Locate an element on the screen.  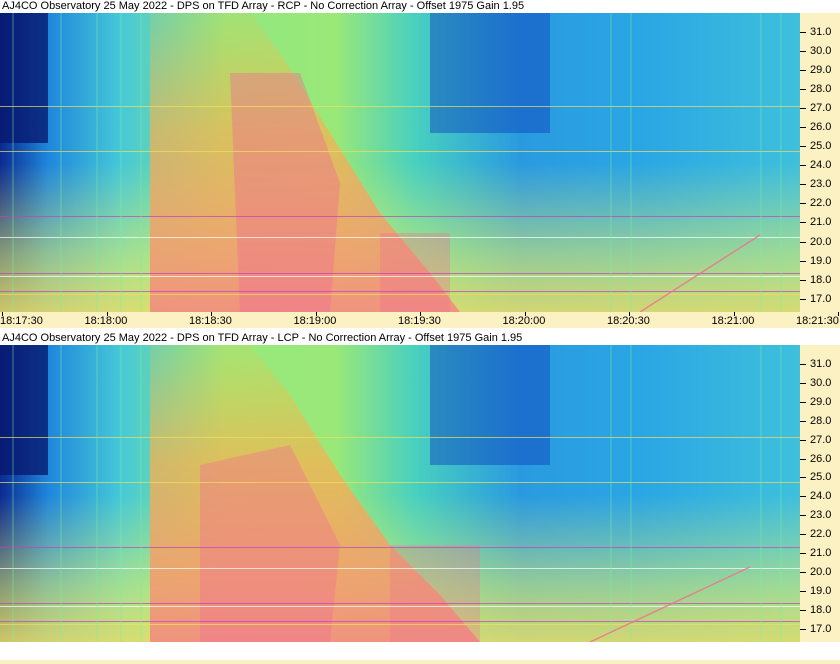
time-tick-label: 18:17:30 is located at coordinates (21, 321).